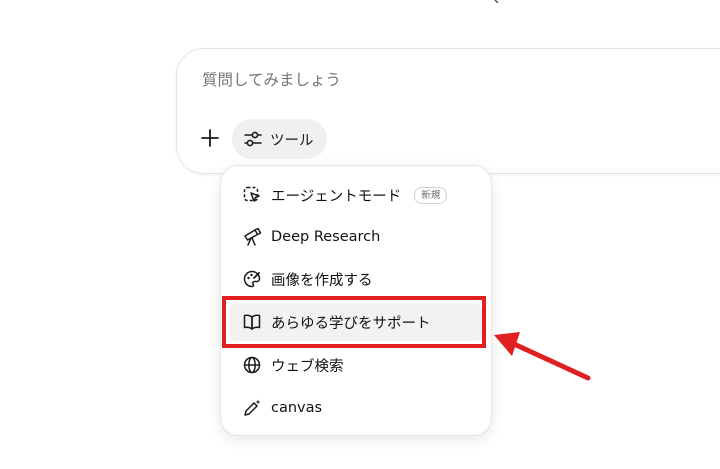 This screenshot has width=720, height=469. What do you see at coordinates (252, 408) in the screenshot?
I see `pen-sparkle-icon` at bounding box center [252, 408].